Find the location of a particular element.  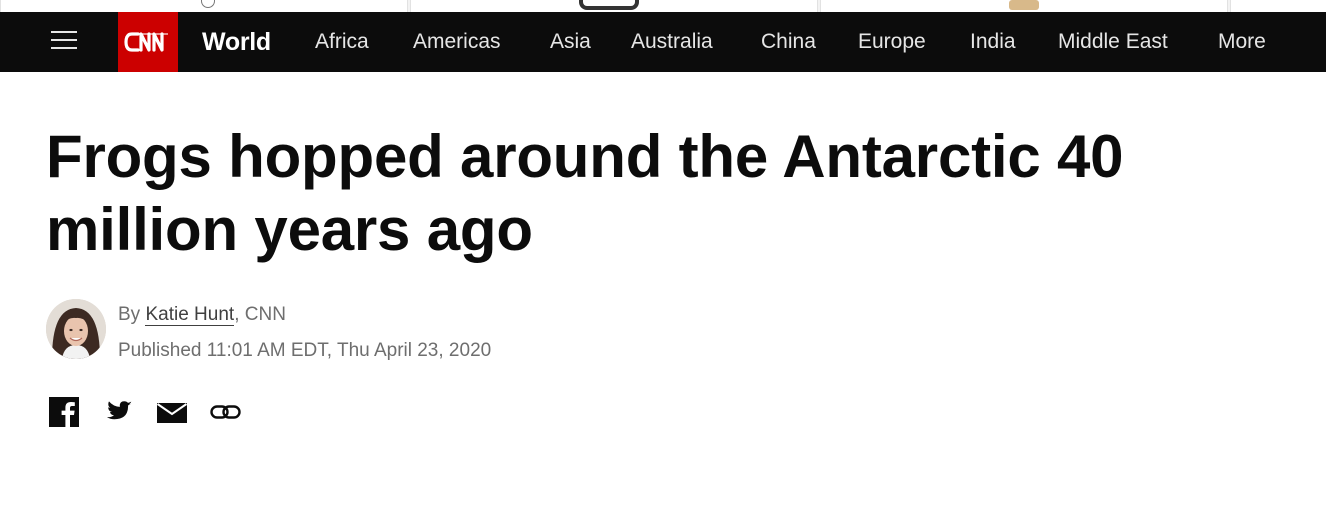

author-avatar is located at coordinates (76, 329).